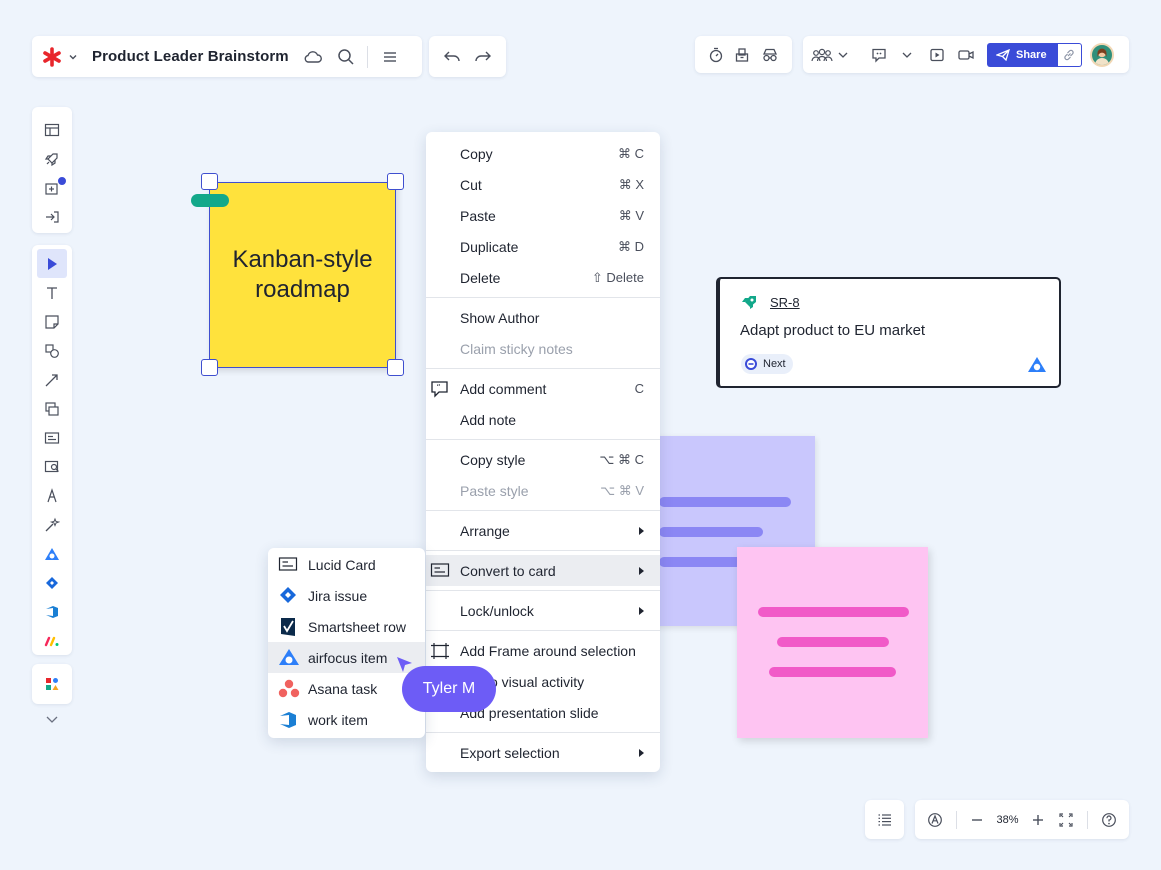  Describe the element at coordinates (52, 292) in the screenshot. I see `text-tool` at that location.